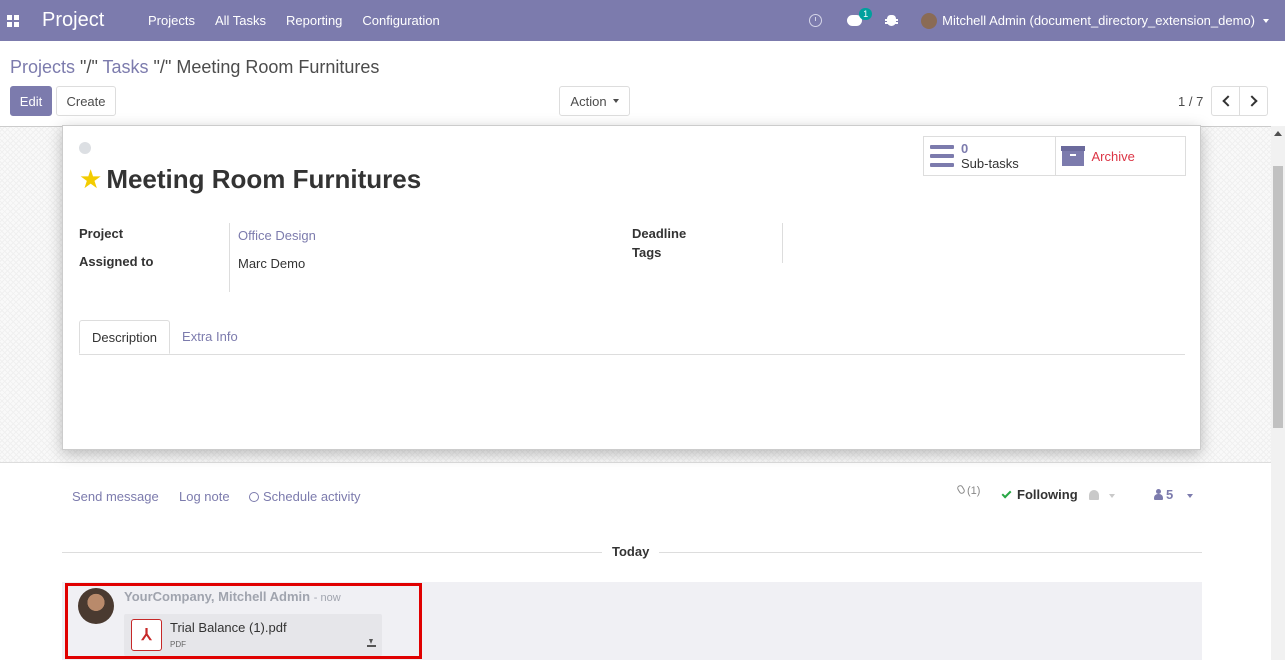 The width and height of the screenshot is (1285, 660). I want to click on assigned-to-label: Assigned to, so click(116, 261).